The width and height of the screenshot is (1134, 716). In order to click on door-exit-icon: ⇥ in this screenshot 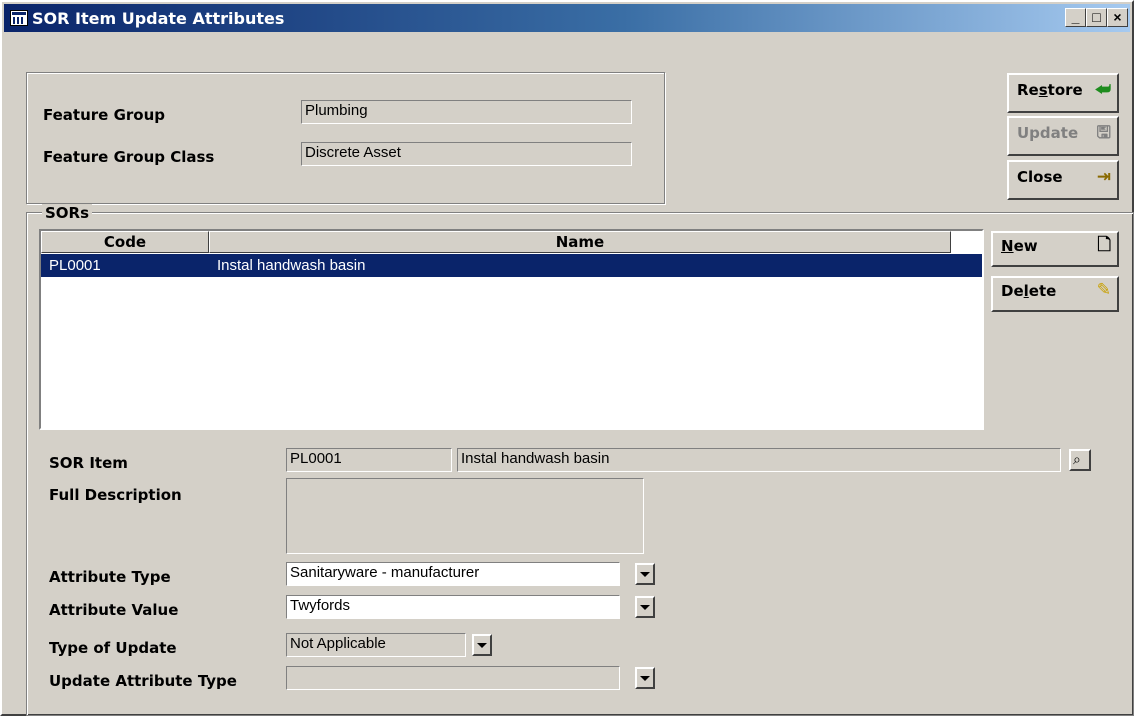, I will do `click(1103, 177)`.